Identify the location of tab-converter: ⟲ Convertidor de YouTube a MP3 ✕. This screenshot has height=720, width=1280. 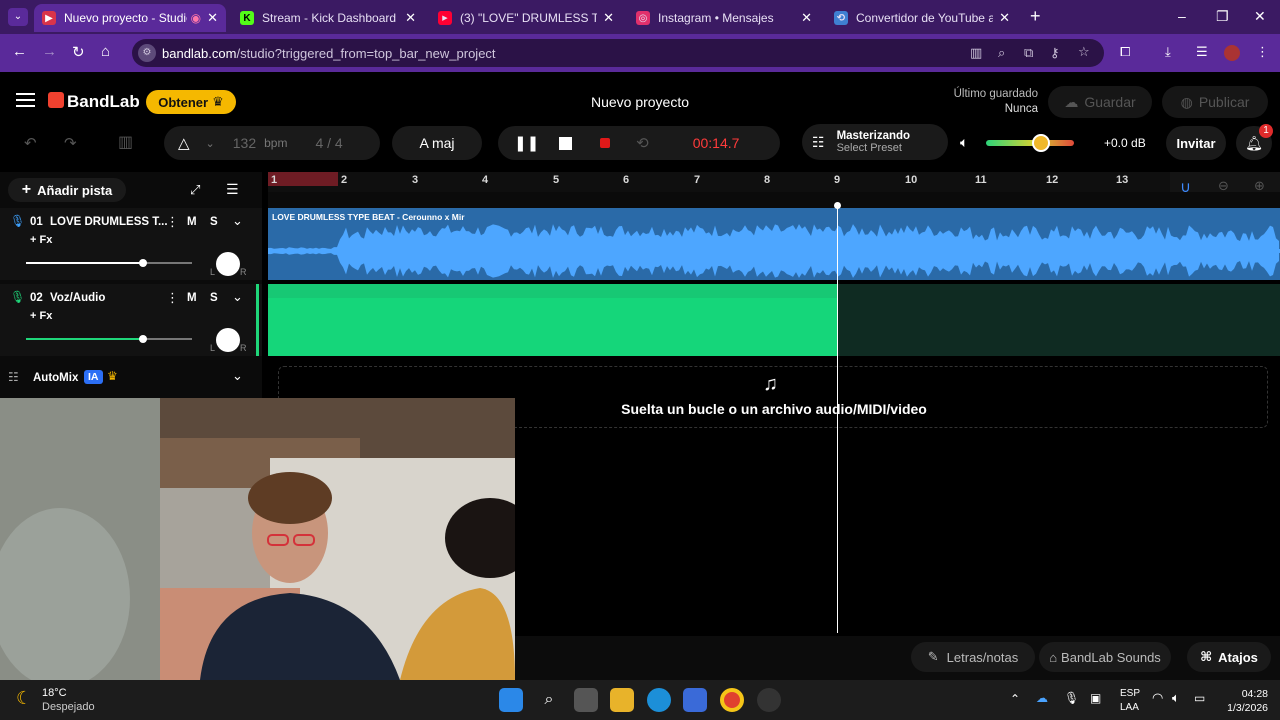
(922, 18).